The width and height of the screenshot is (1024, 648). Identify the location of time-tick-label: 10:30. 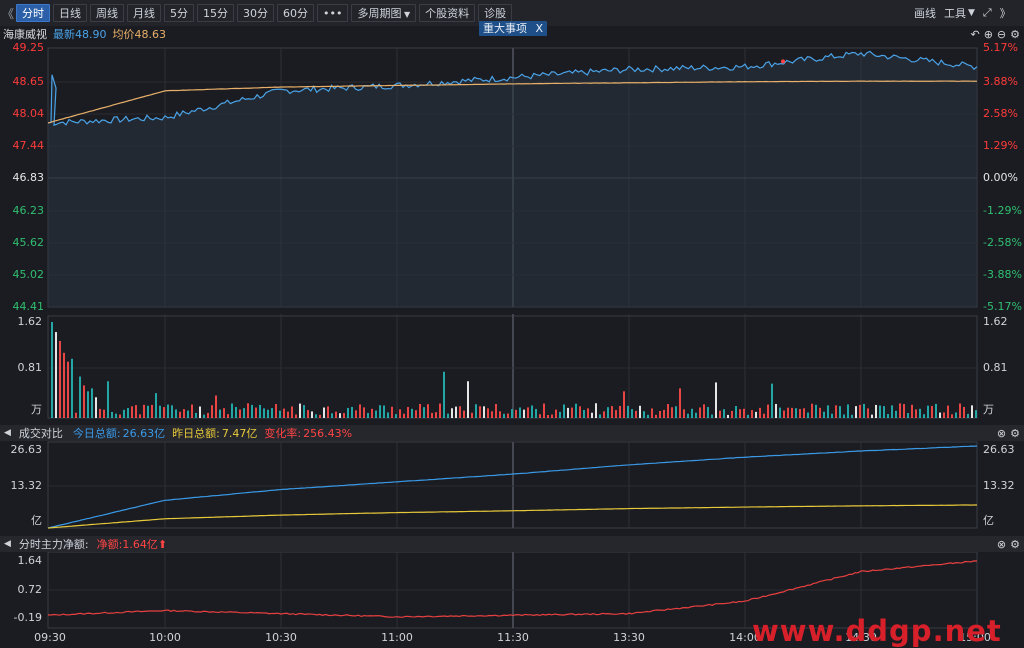
(281, 637).